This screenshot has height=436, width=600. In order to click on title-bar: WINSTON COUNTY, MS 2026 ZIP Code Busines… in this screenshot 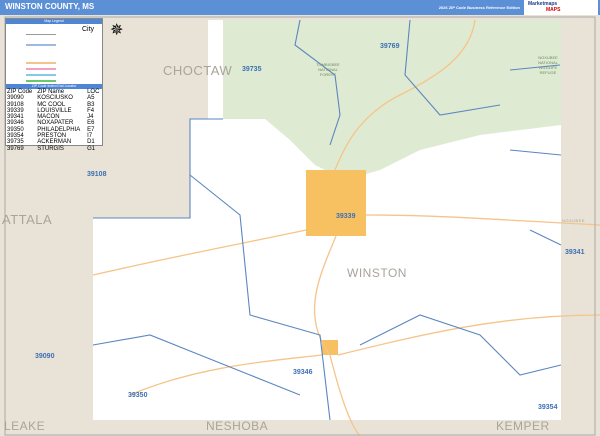, I will do `click(300, 7)`.